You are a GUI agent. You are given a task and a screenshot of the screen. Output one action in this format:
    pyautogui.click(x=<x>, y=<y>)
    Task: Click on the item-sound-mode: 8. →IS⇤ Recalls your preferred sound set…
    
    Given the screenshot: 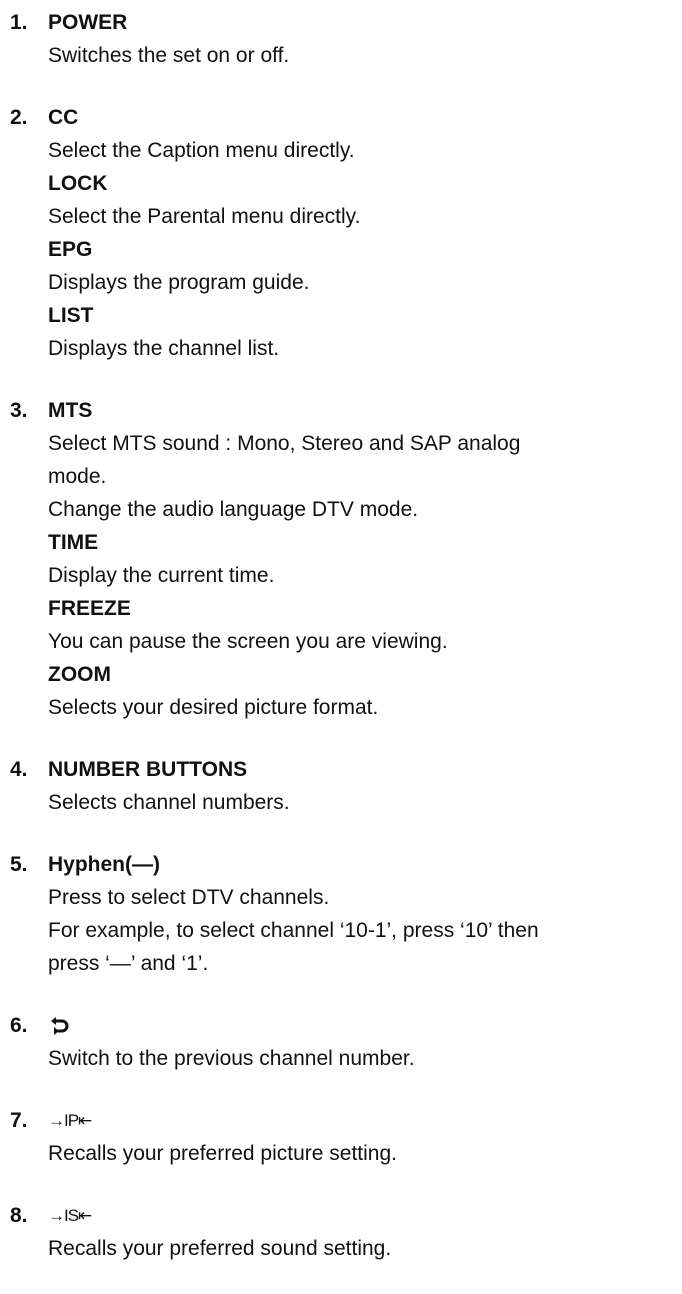 What is the action you would take?
    pyautogui.click(x=344, y=1232)
    